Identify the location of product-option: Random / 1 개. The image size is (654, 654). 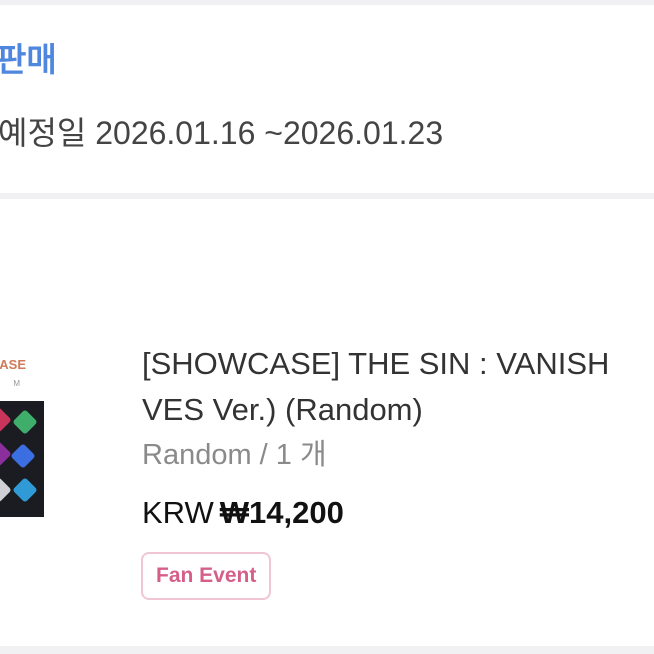
(234, 455).